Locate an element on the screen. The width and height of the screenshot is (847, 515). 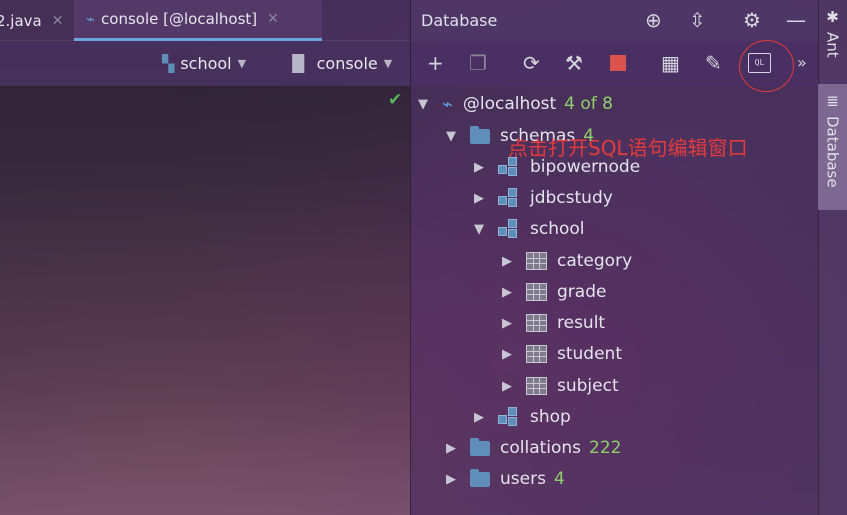
gear-icon: ⚙ is located at coordinates (752, 20).